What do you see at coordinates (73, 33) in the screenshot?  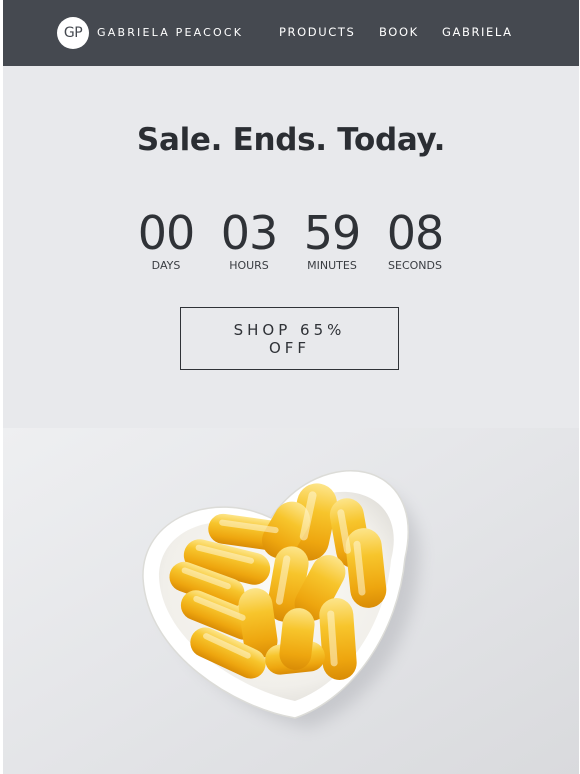 I see `logo-monogram: GP` at bounding box center [73, 33].